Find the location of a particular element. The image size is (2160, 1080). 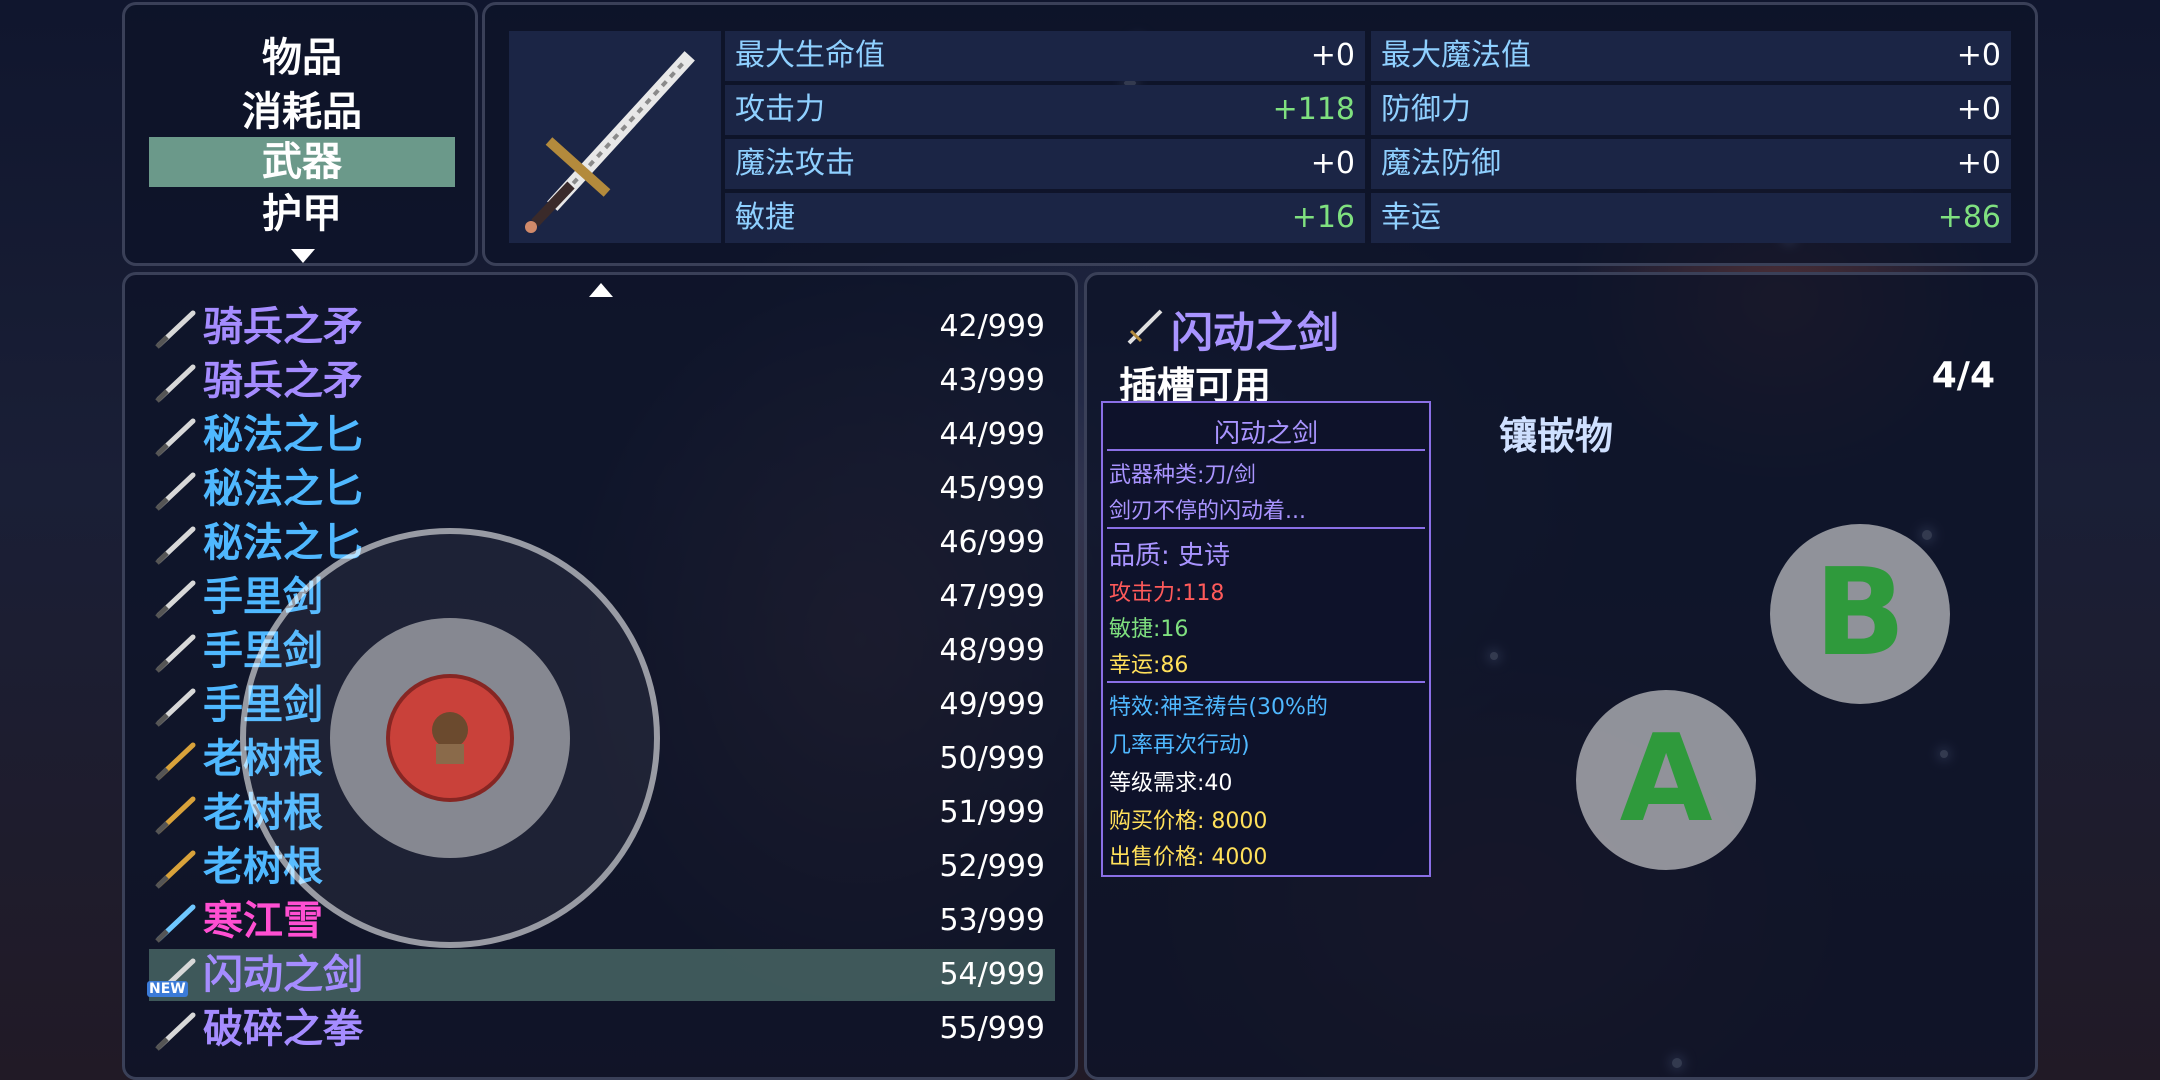

stat-label: 最大魔法值 is located at coordinates (1456, 55).